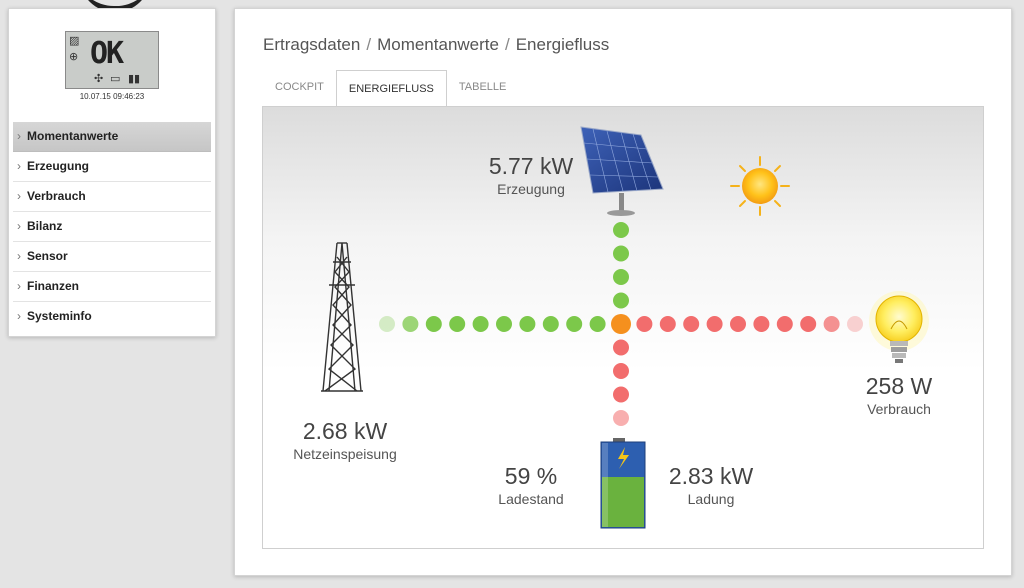  Describe the element at coordinates (74, 57) in the screenshot. I see `globe-icon: ⊕` at that location.